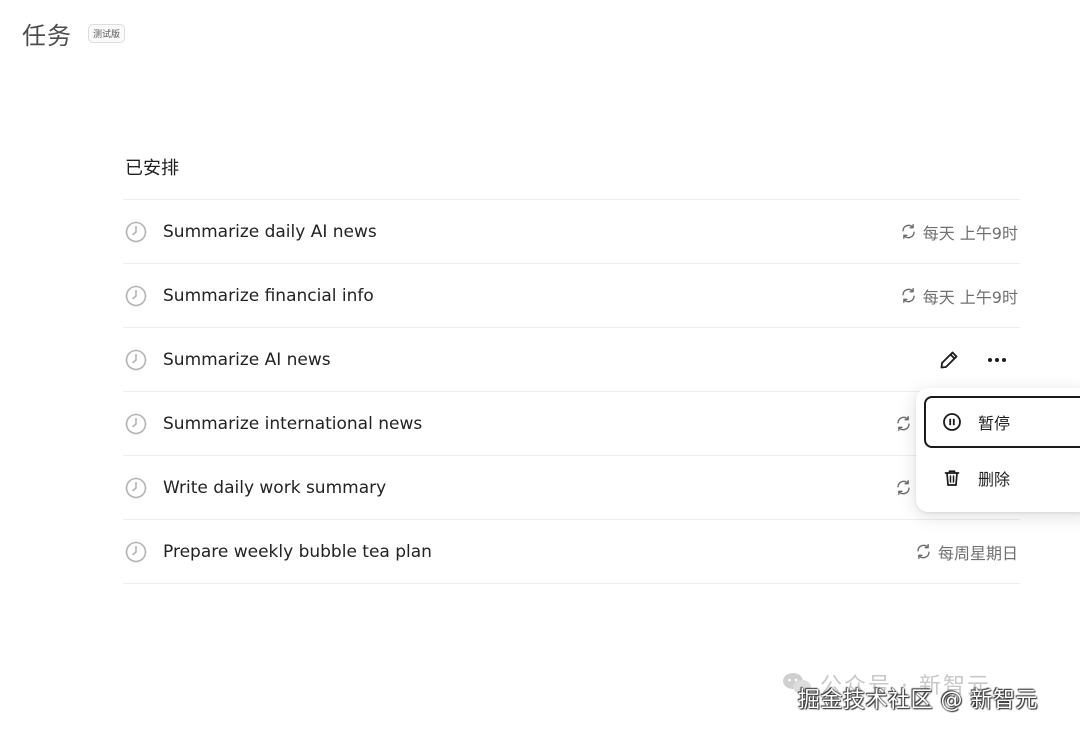 Image resolution: width=1080 pixels, height=733 pixels. Describe the element at coordinates (994, 479) in the screenshot. I see `delete-label: 删除` at that location.